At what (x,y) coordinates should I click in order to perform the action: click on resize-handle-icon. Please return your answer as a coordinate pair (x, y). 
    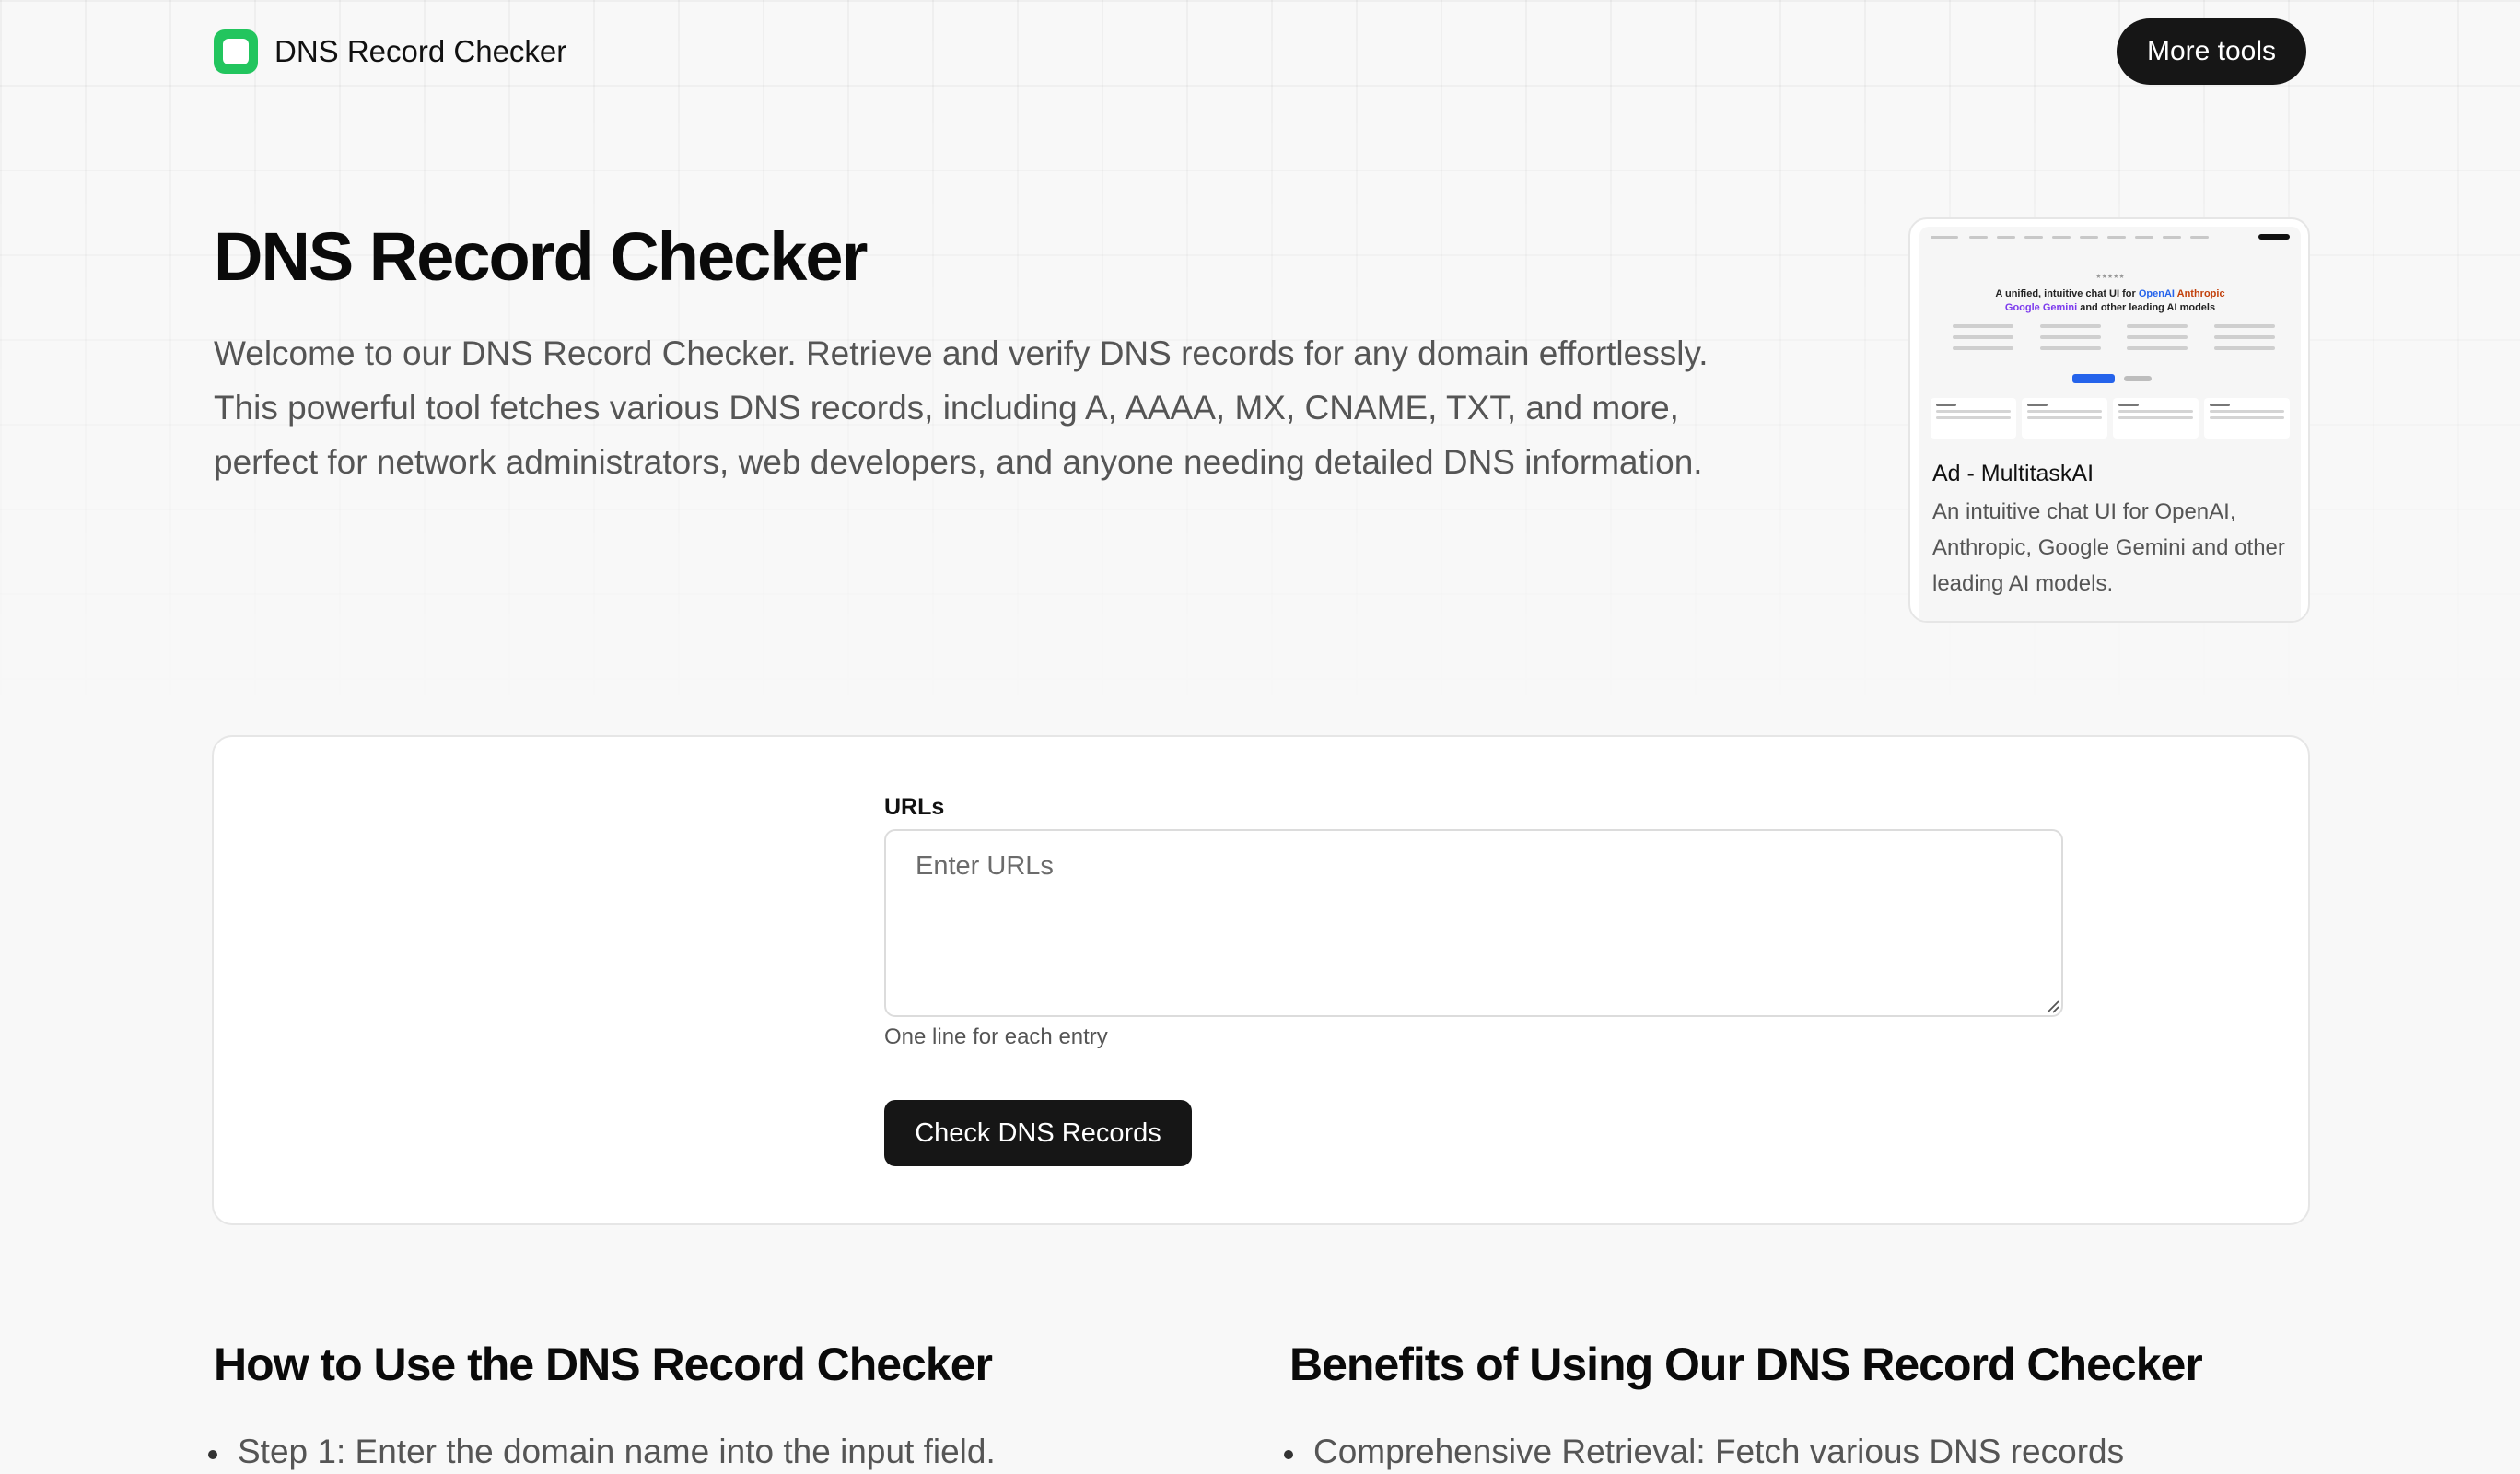
    Looking at the image, I should click on (2052, 1006).